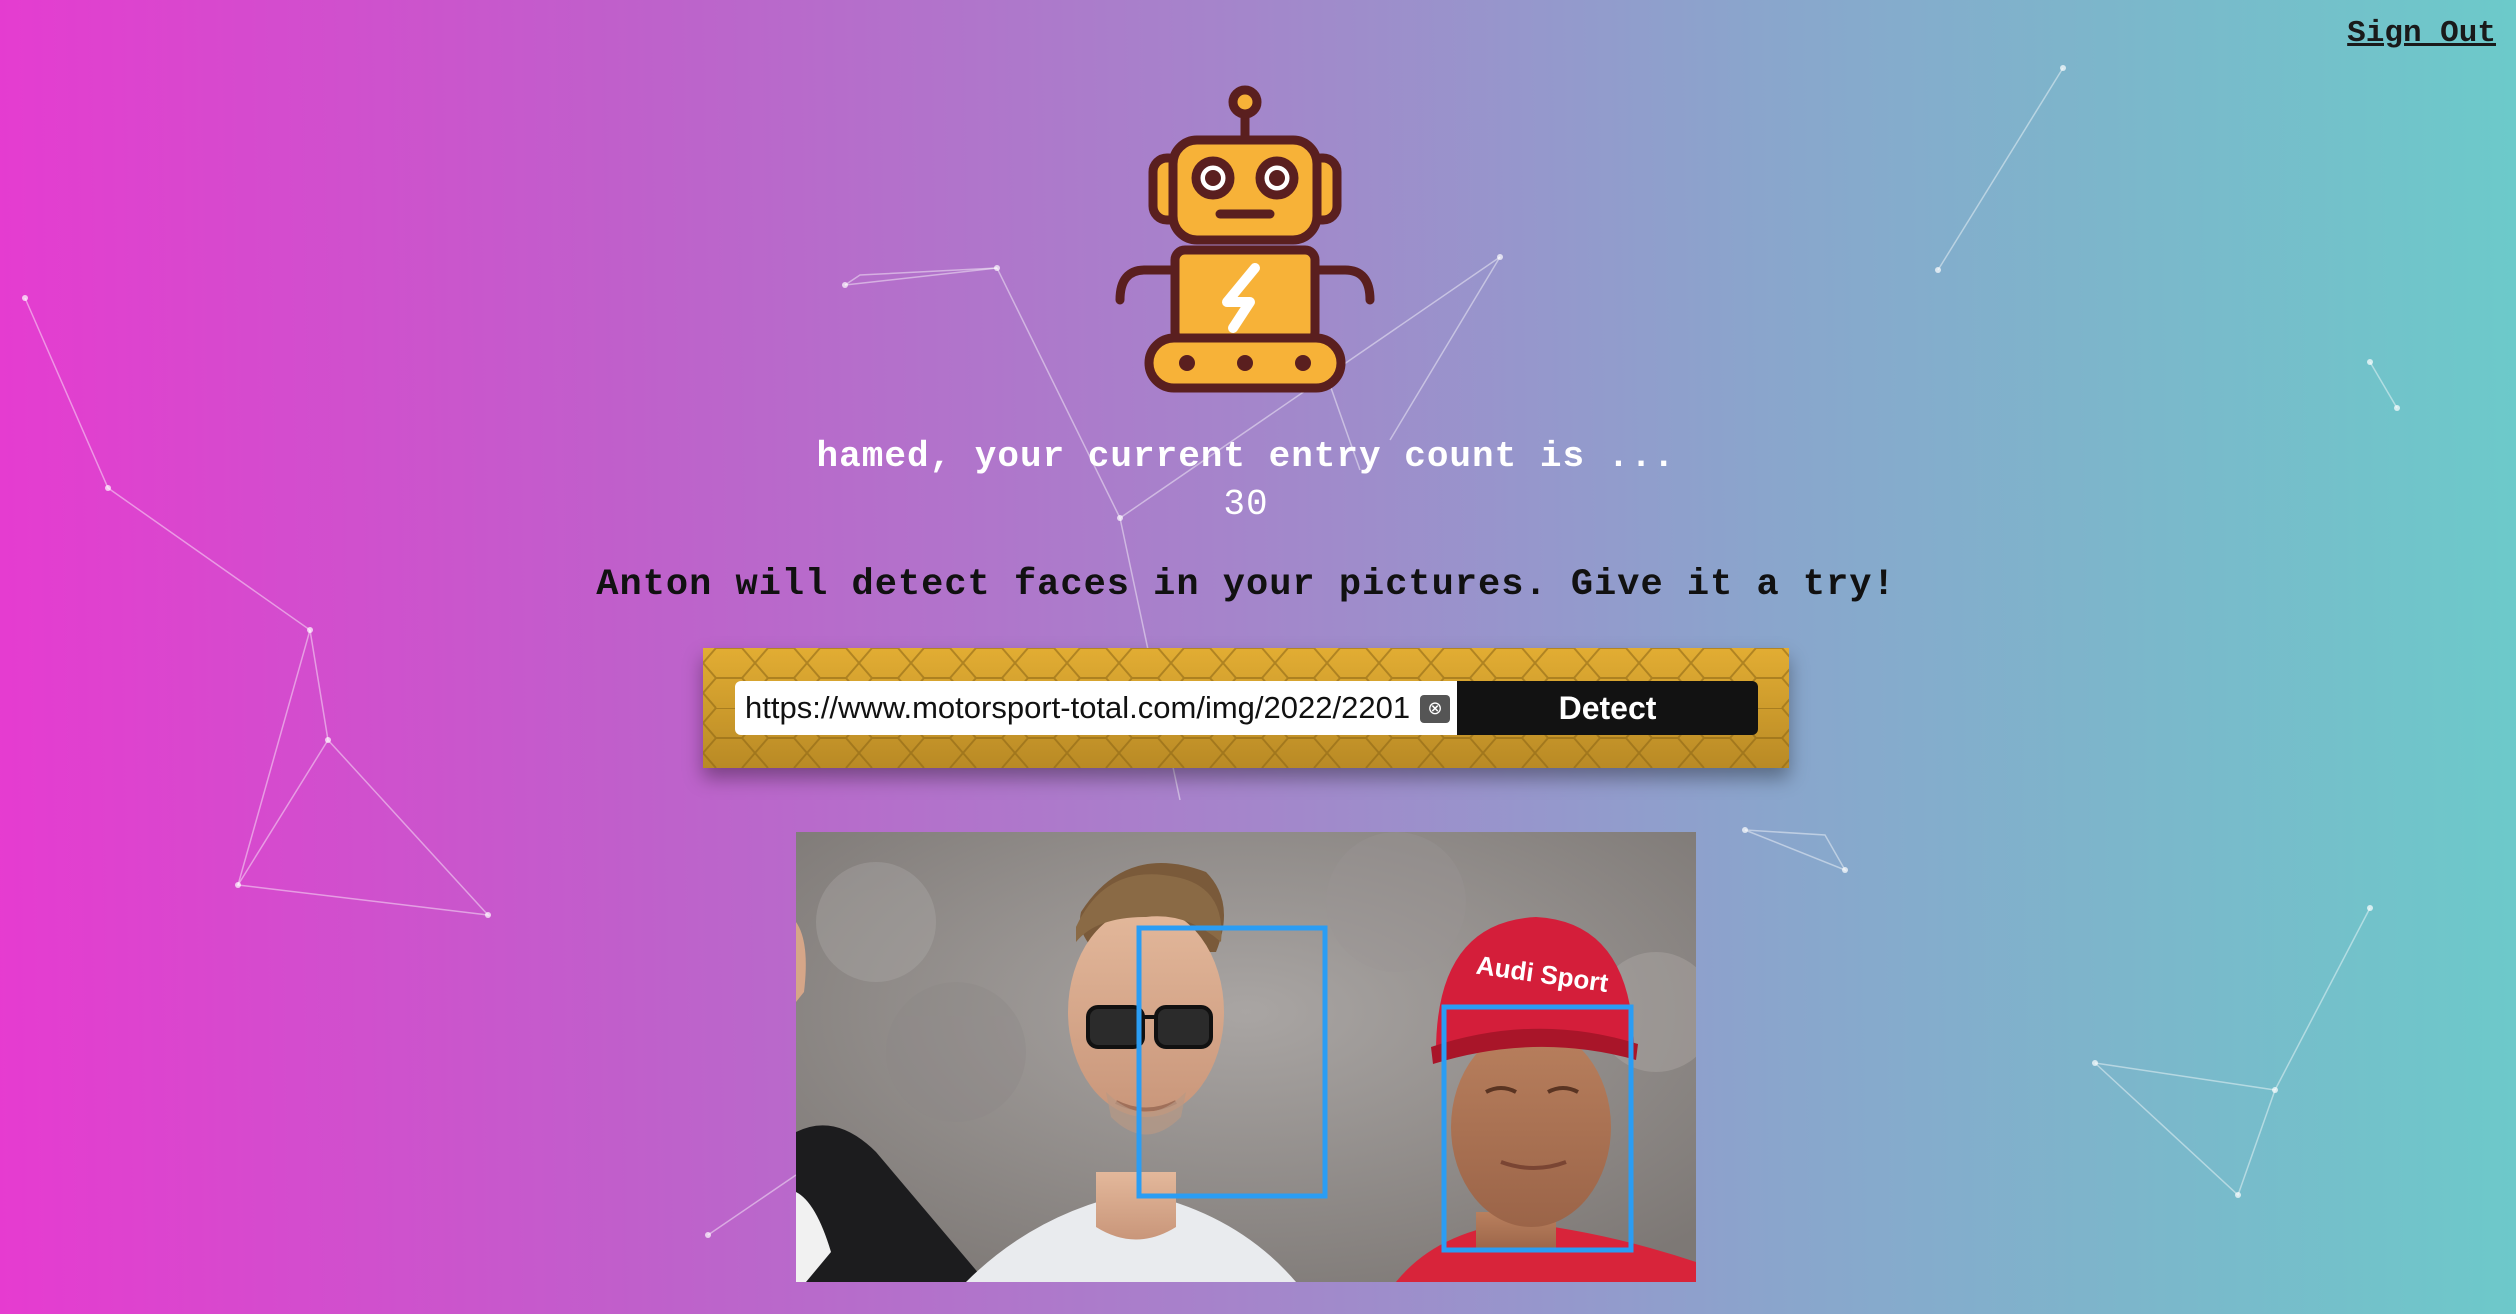 This screenshot has width=2516, height=1314. What do you see at coordinates (2421, 33) in the screenshot?
I see `sign-out-link: Sign Out` at bounding box center [2421, 33].